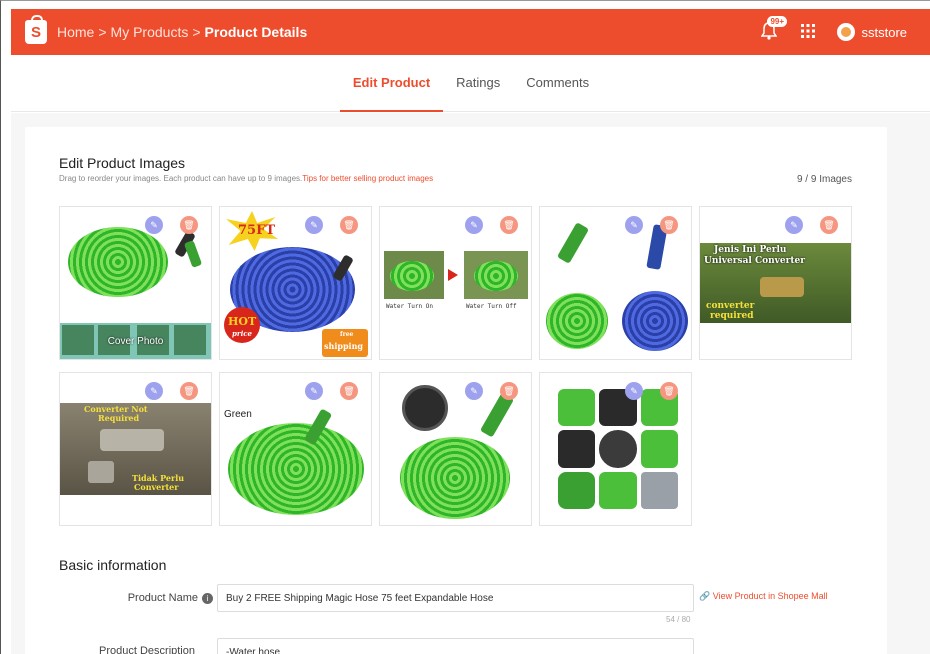 This screenshot has height=654, width=930. I want to click on images-section-title: Edit Product Images, so click(122, 163).